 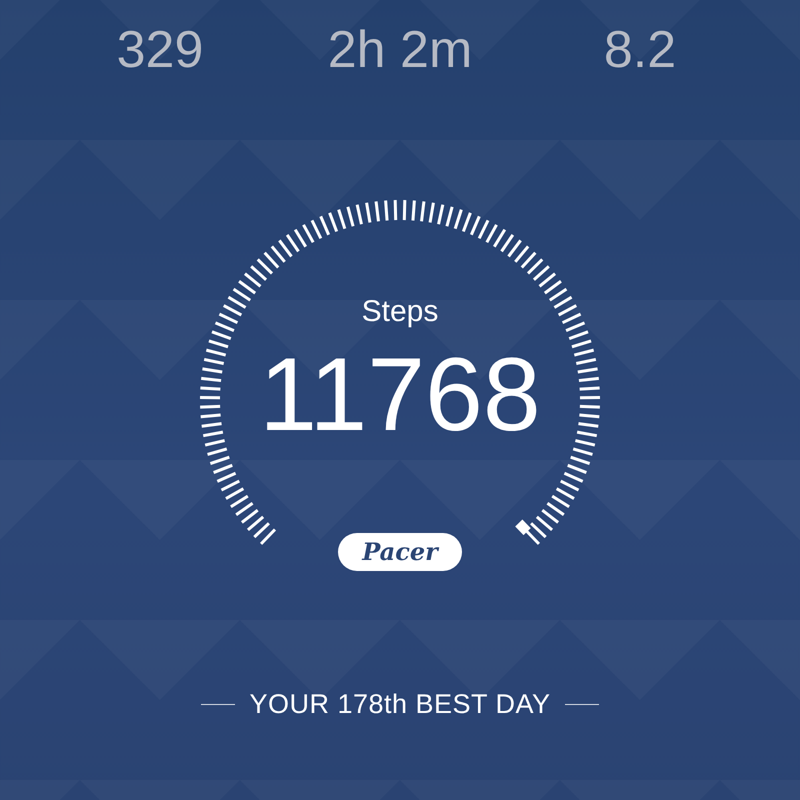 I want to click on gauge-label: Steps, so click(x=400, y=312).